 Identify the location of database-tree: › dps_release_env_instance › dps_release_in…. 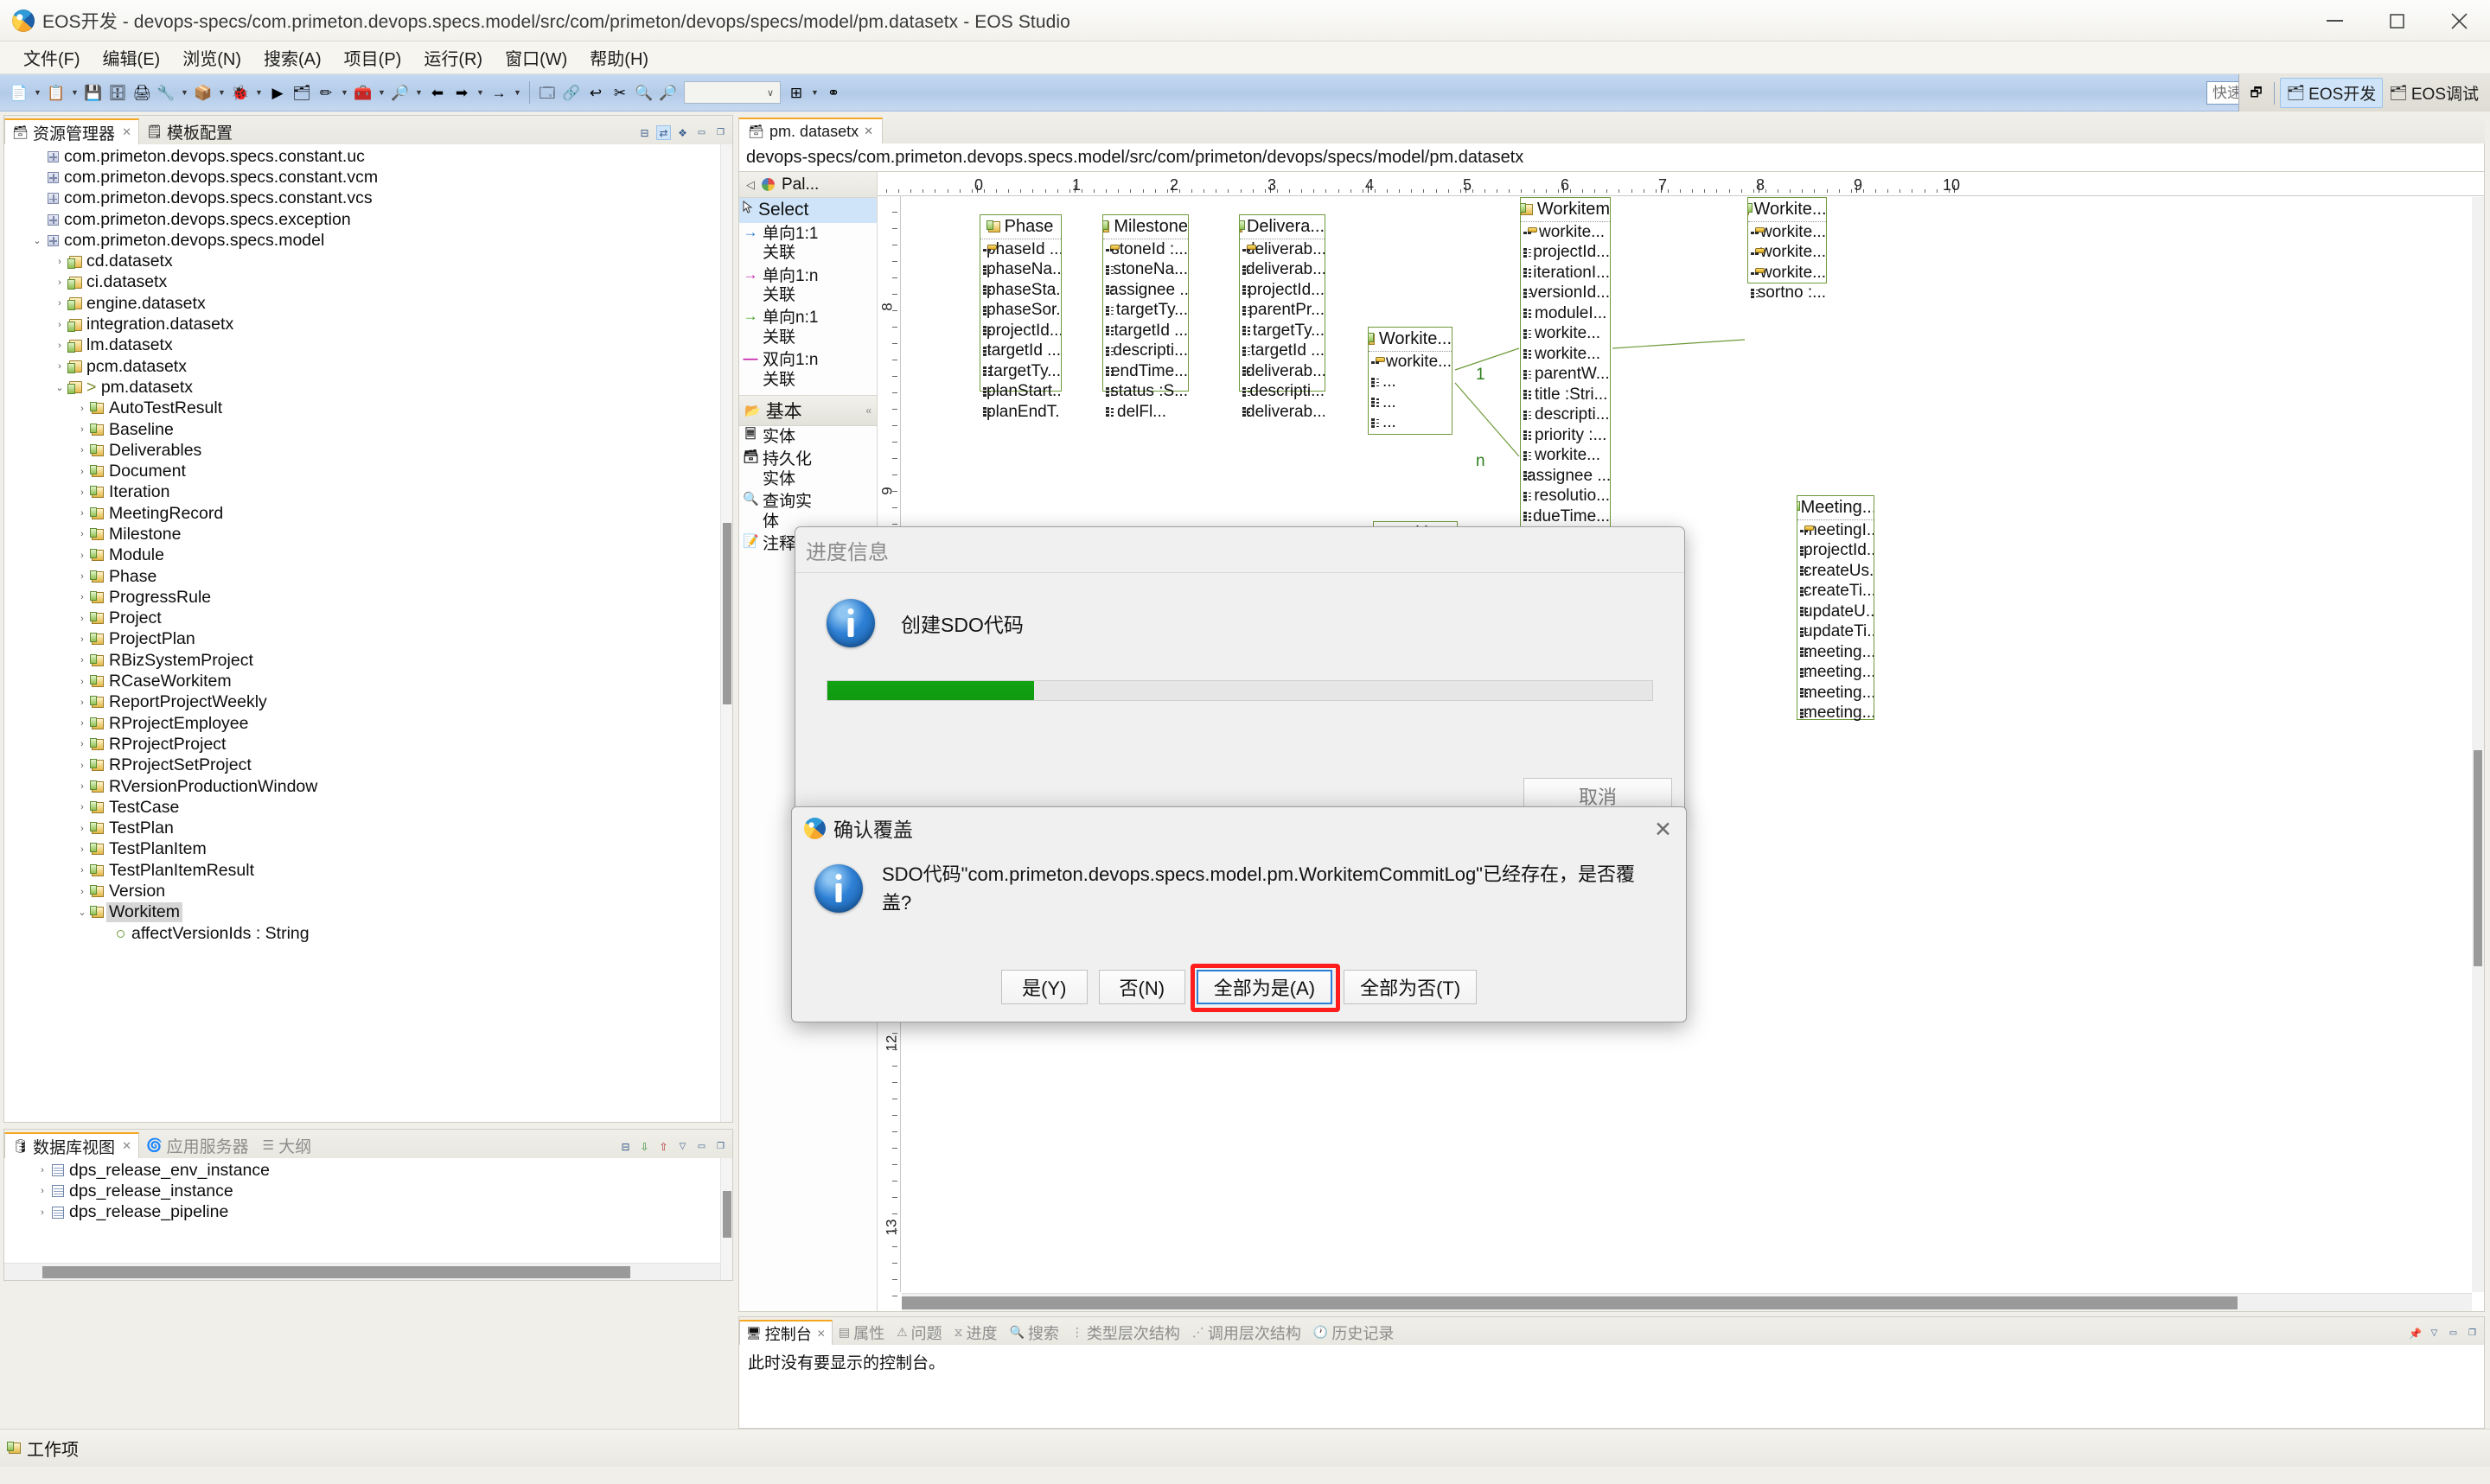
(368, 1190).